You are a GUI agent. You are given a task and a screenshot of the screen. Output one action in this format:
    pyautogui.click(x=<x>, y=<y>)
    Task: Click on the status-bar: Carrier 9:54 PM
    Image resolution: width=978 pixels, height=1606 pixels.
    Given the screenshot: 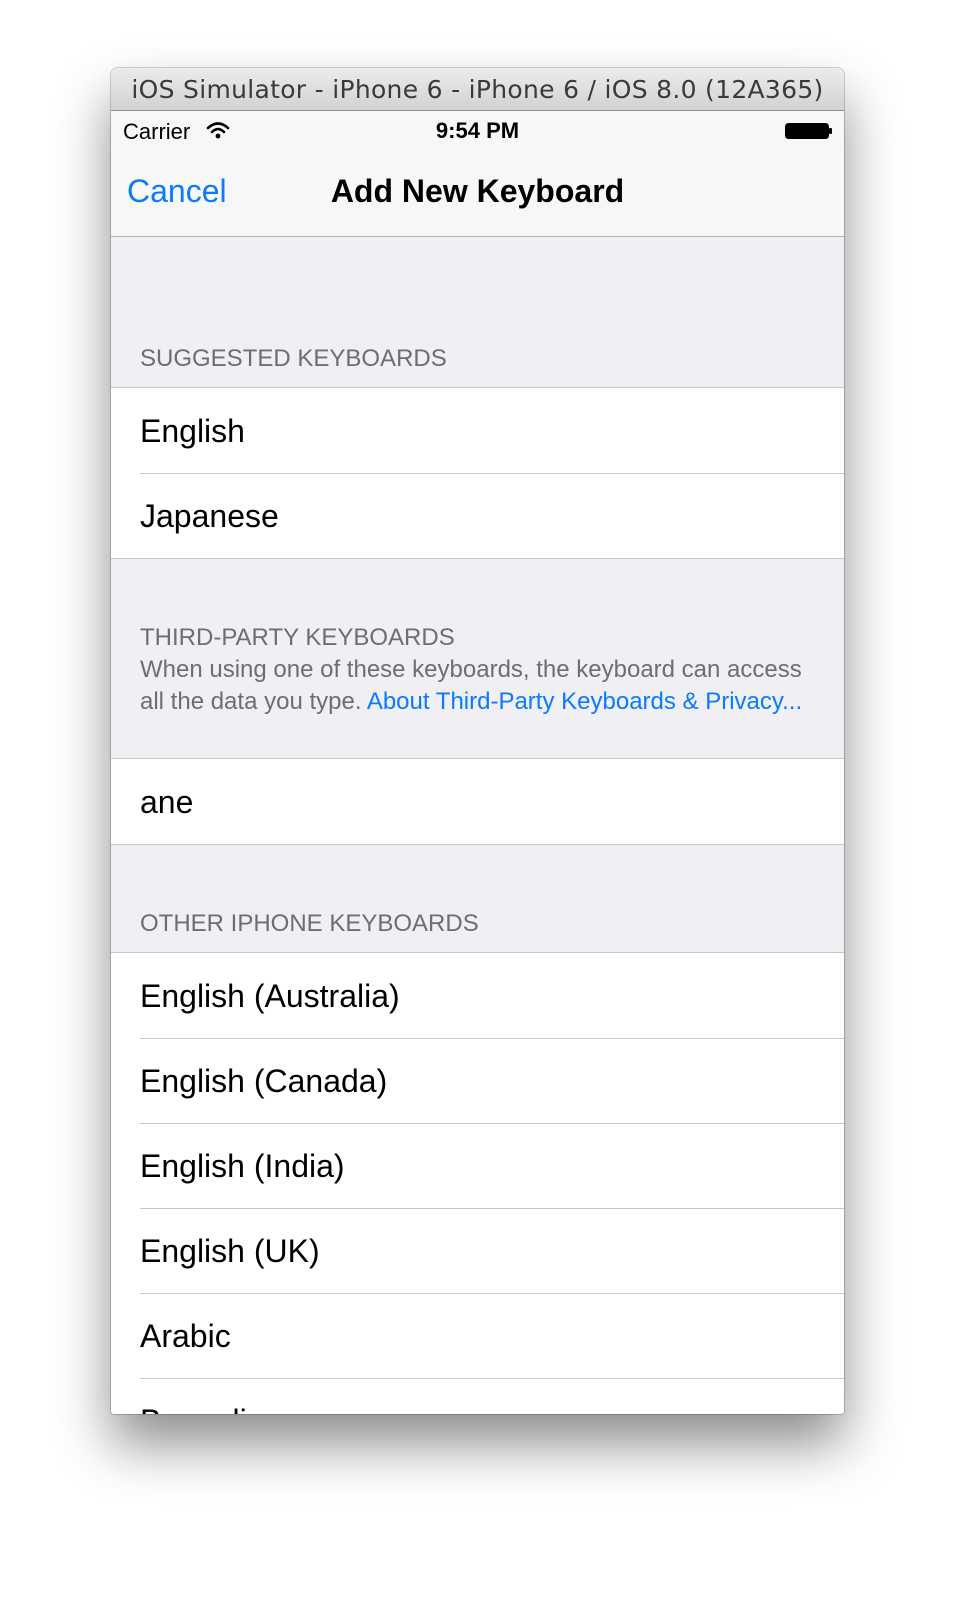 What is the action you would take?
    pyautogui.click(x=477, y=131)
    